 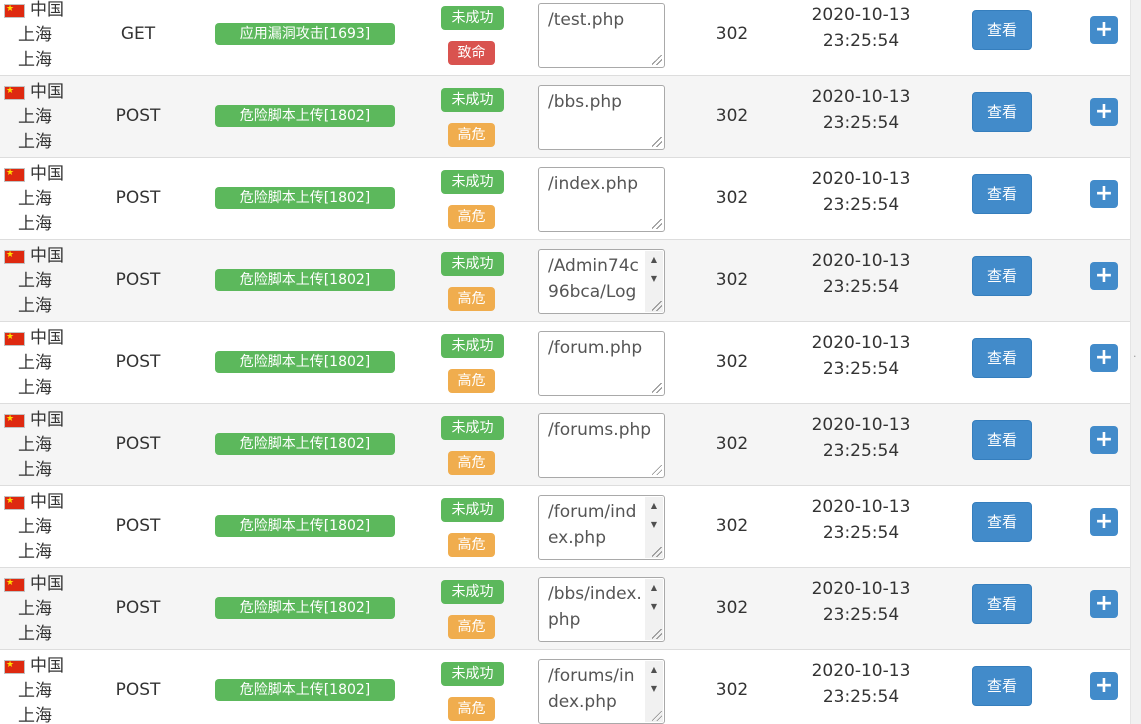 What do you see at coordinates (592, 525) in the screenshot?
I see `url-text: /forum/index.php` at bounding box center [592, 525].